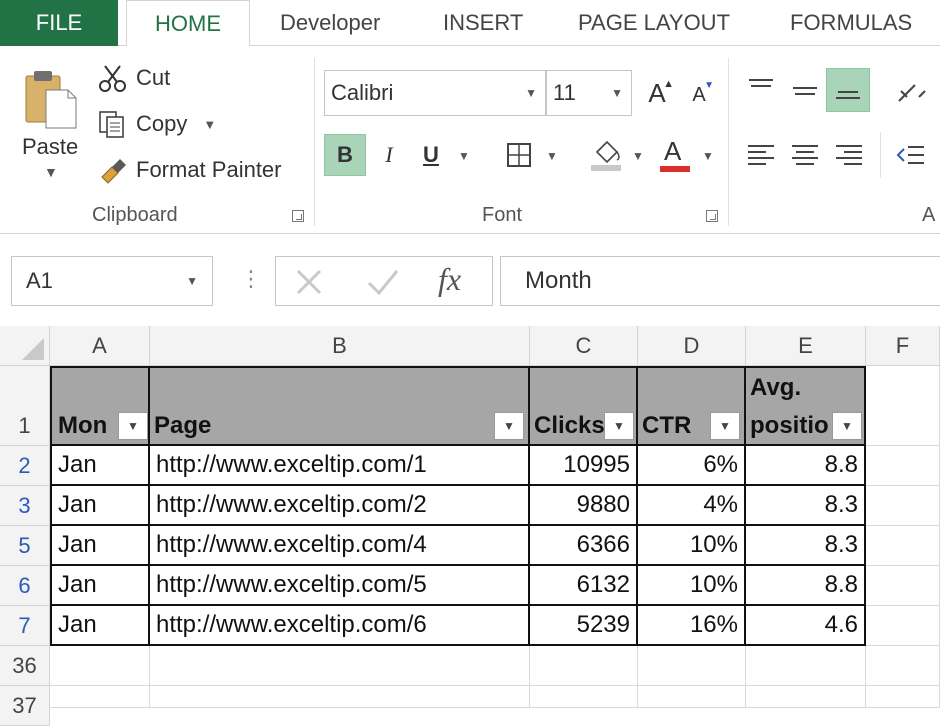  What do you see at coordinates (589, 93) in the screenshot?
I see `font-size-select: 11 ▼` at bounding box center [589, 93].